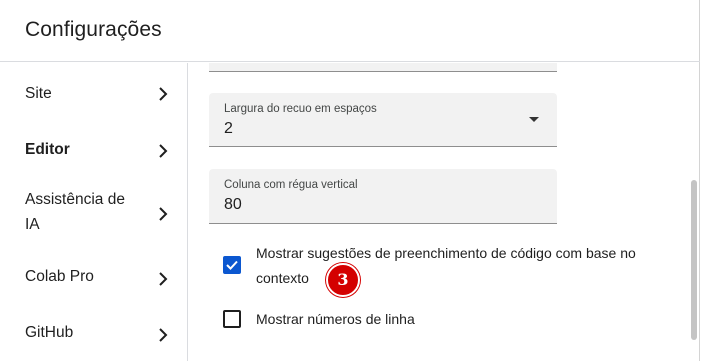  I want to click on dialog-title: Configurações, so click(93, 29).